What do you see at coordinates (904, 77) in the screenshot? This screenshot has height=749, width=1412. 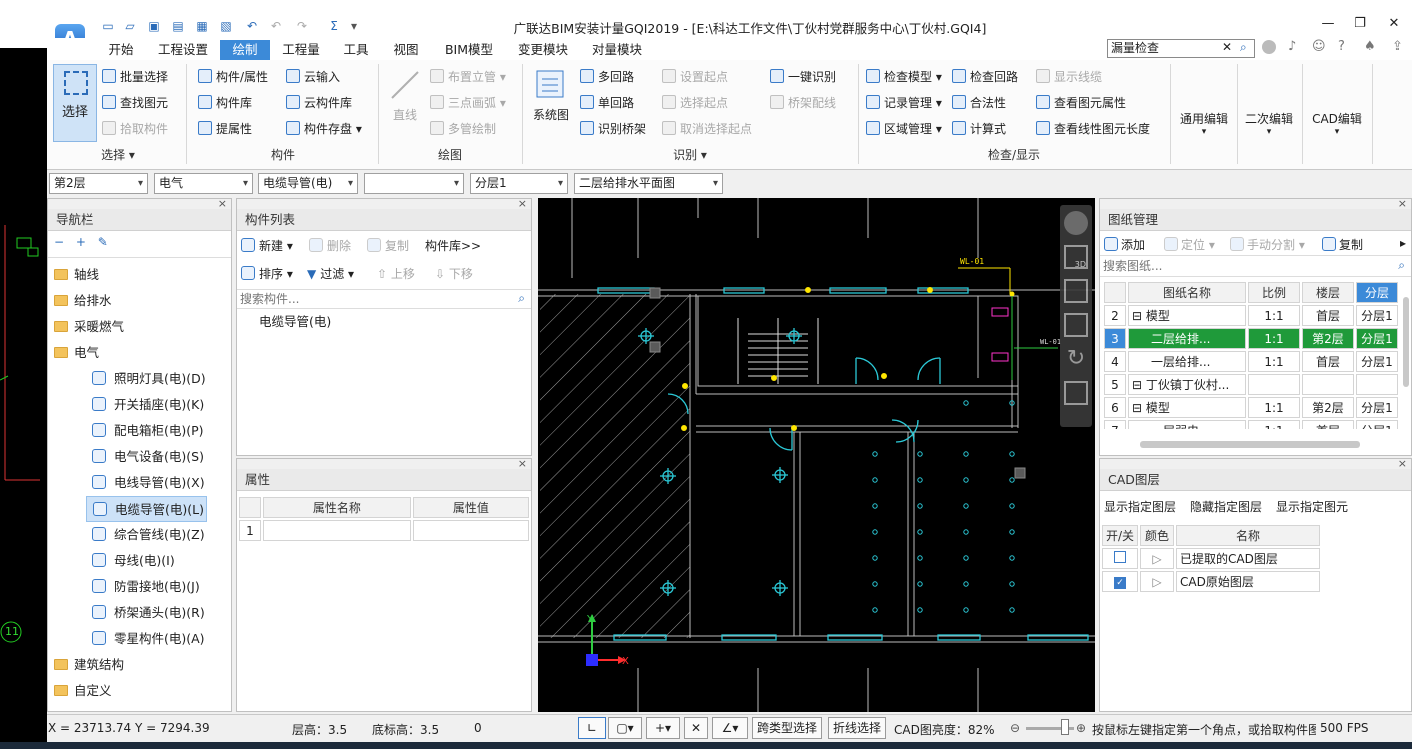 I see `check-model-button: 检查模型 ▾` at bounding box center [904, 77].